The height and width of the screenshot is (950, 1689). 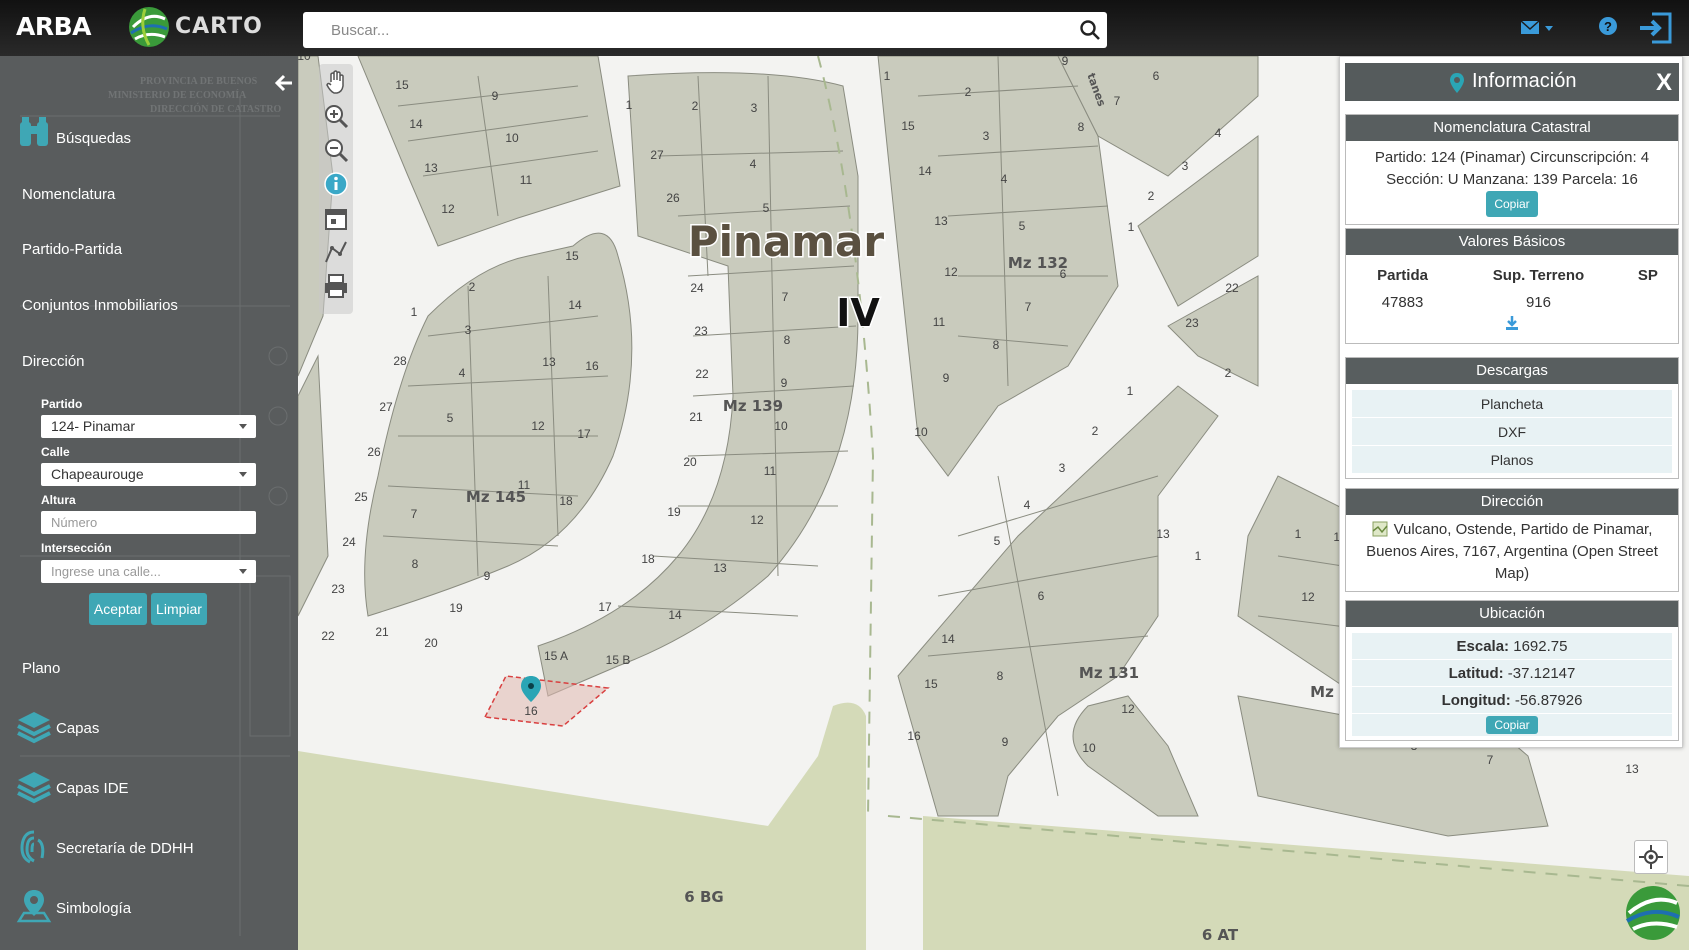 I want to click on sidebar-item-capas: Capas, so click(x=77, y=728).